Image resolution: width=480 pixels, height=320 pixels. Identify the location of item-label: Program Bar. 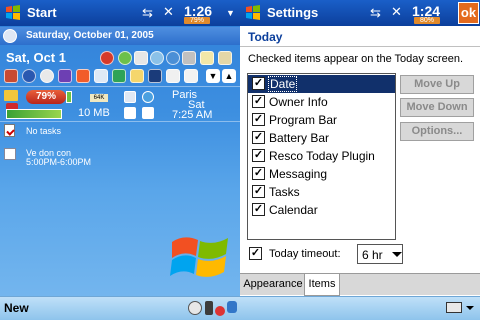
(303, 120).